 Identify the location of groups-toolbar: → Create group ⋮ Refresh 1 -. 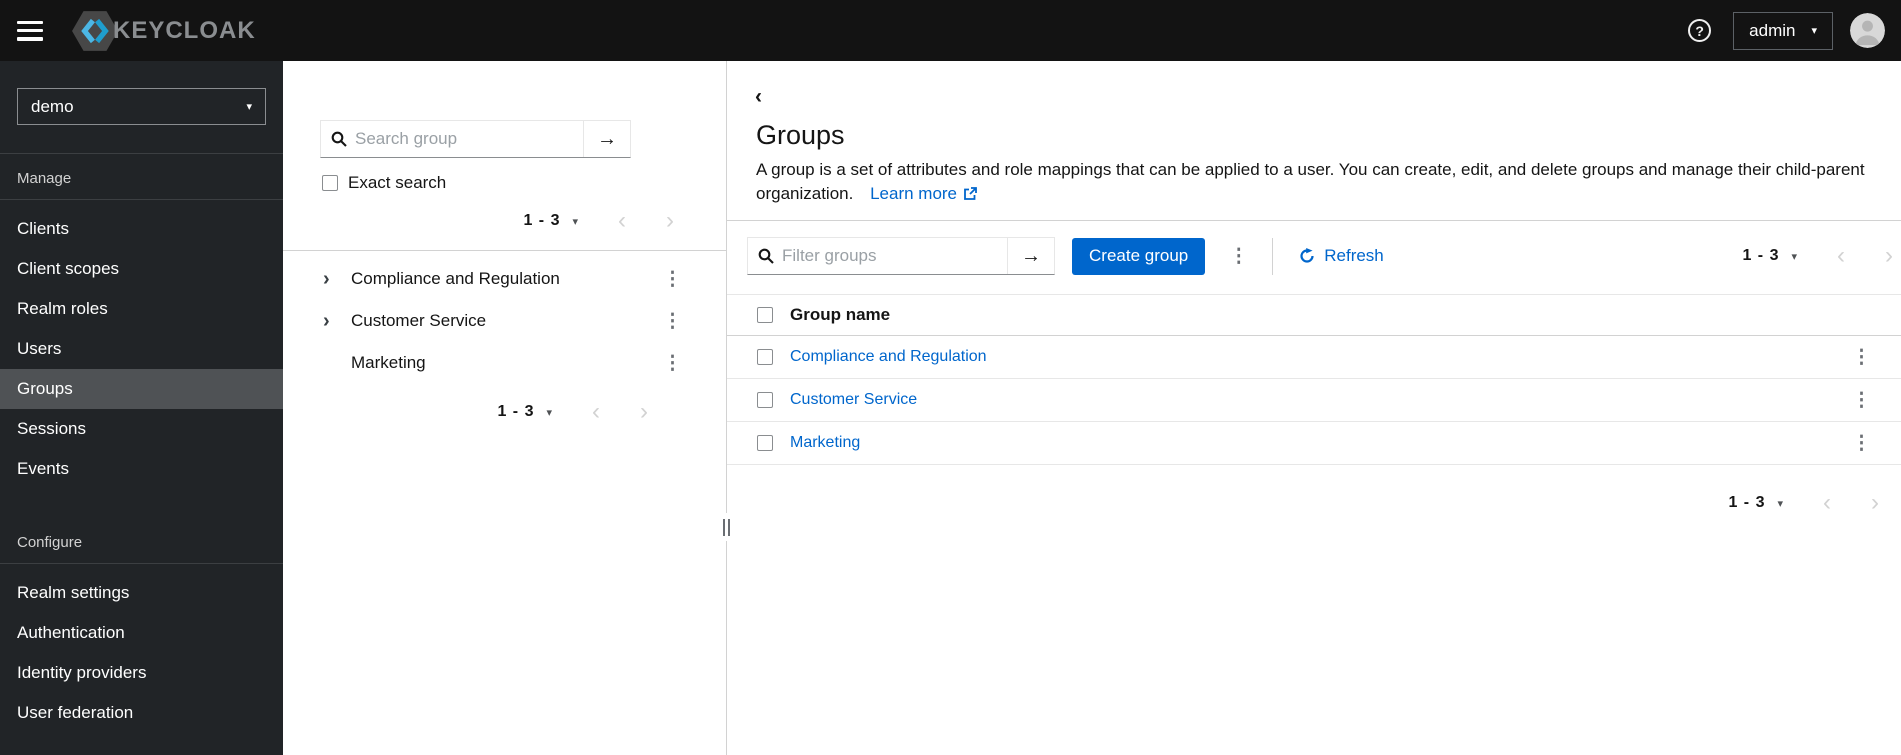
(1314, 248).